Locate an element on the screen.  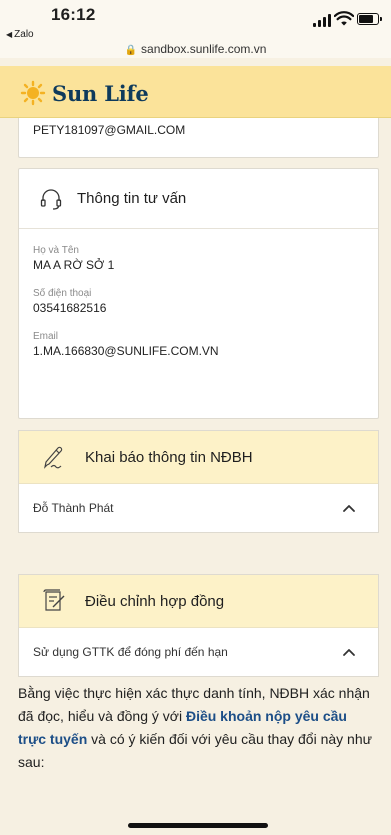
contract-option-row: Sử dụng GTTK để đóng phí đến hạn is located at coordinates (198, 652).